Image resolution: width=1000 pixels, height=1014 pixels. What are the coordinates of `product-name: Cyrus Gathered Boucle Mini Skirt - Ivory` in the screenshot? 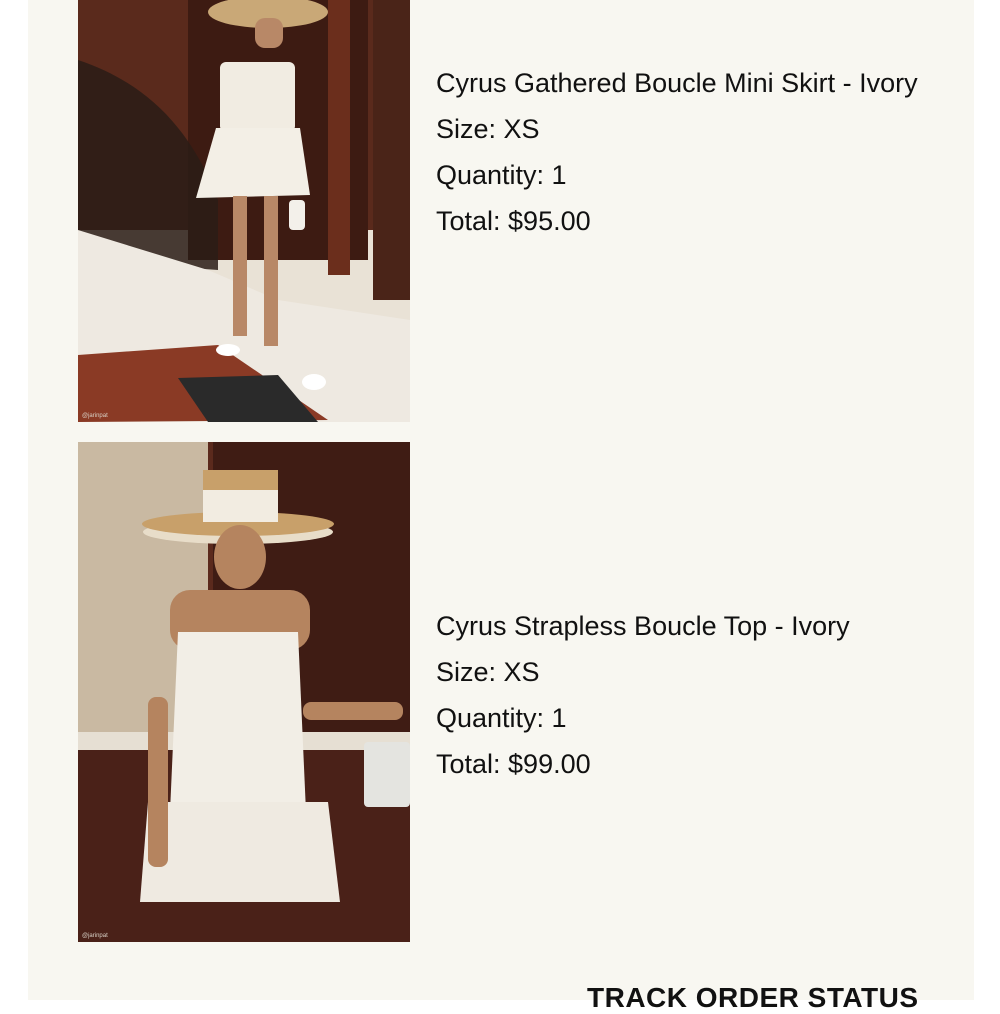 It's located at (686, 83).